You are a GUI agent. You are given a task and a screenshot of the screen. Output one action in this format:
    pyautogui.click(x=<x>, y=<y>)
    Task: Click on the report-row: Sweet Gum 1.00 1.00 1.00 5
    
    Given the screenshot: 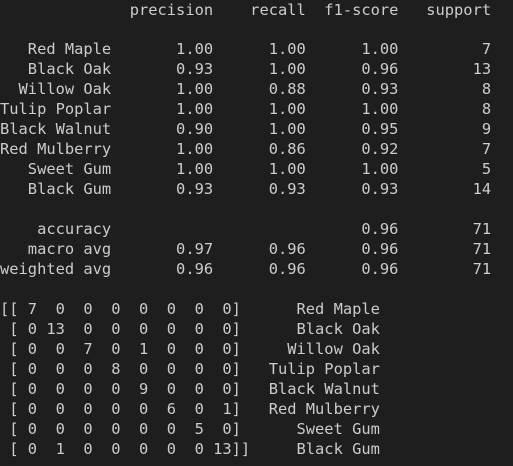 What is the action you would take?
    pyautogui.click(x=246, y=169)
    